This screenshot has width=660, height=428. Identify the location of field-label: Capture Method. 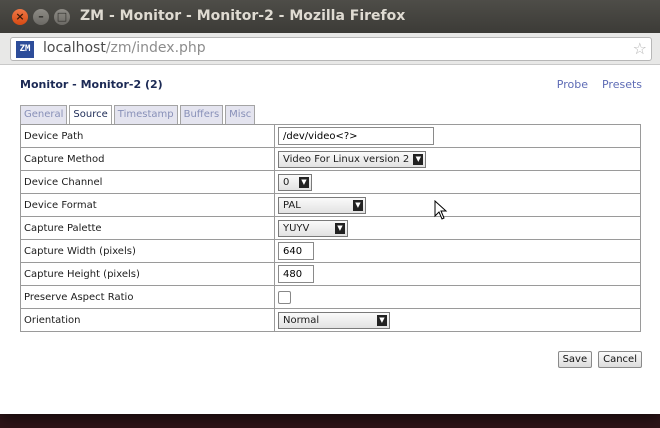
(147, 159).